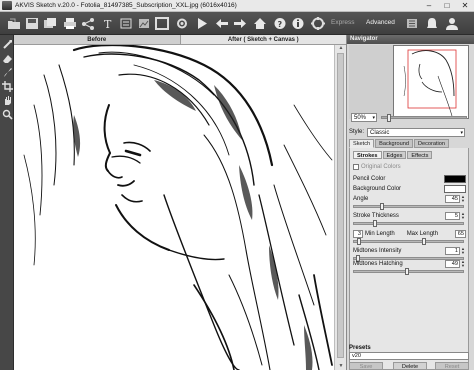 The width and height of the screenshot is (474, 370). I want to click on original-colors-label: Original Colors, so click(381, 167).